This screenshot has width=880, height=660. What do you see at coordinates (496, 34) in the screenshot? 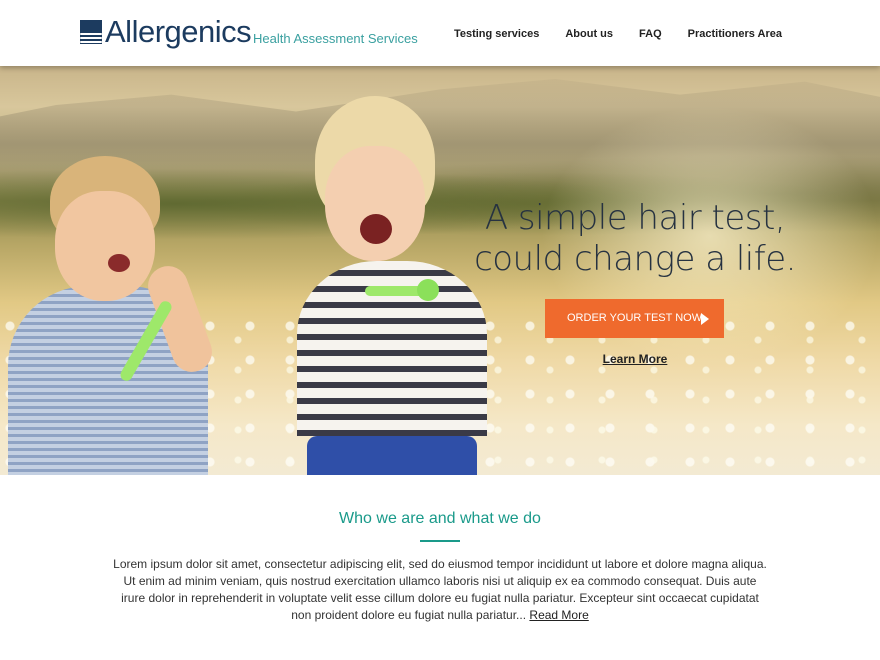
I see `nav-testing-services: Testing services` at bounding box center [496, 34].